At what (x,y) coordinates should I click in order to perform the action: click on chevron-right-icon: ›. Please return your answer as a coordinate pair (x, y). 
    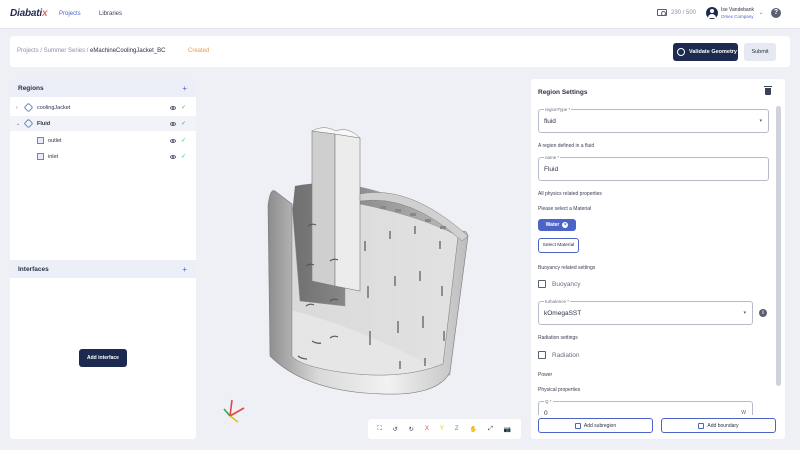
    Looking at the image, I should click on (17, 108).